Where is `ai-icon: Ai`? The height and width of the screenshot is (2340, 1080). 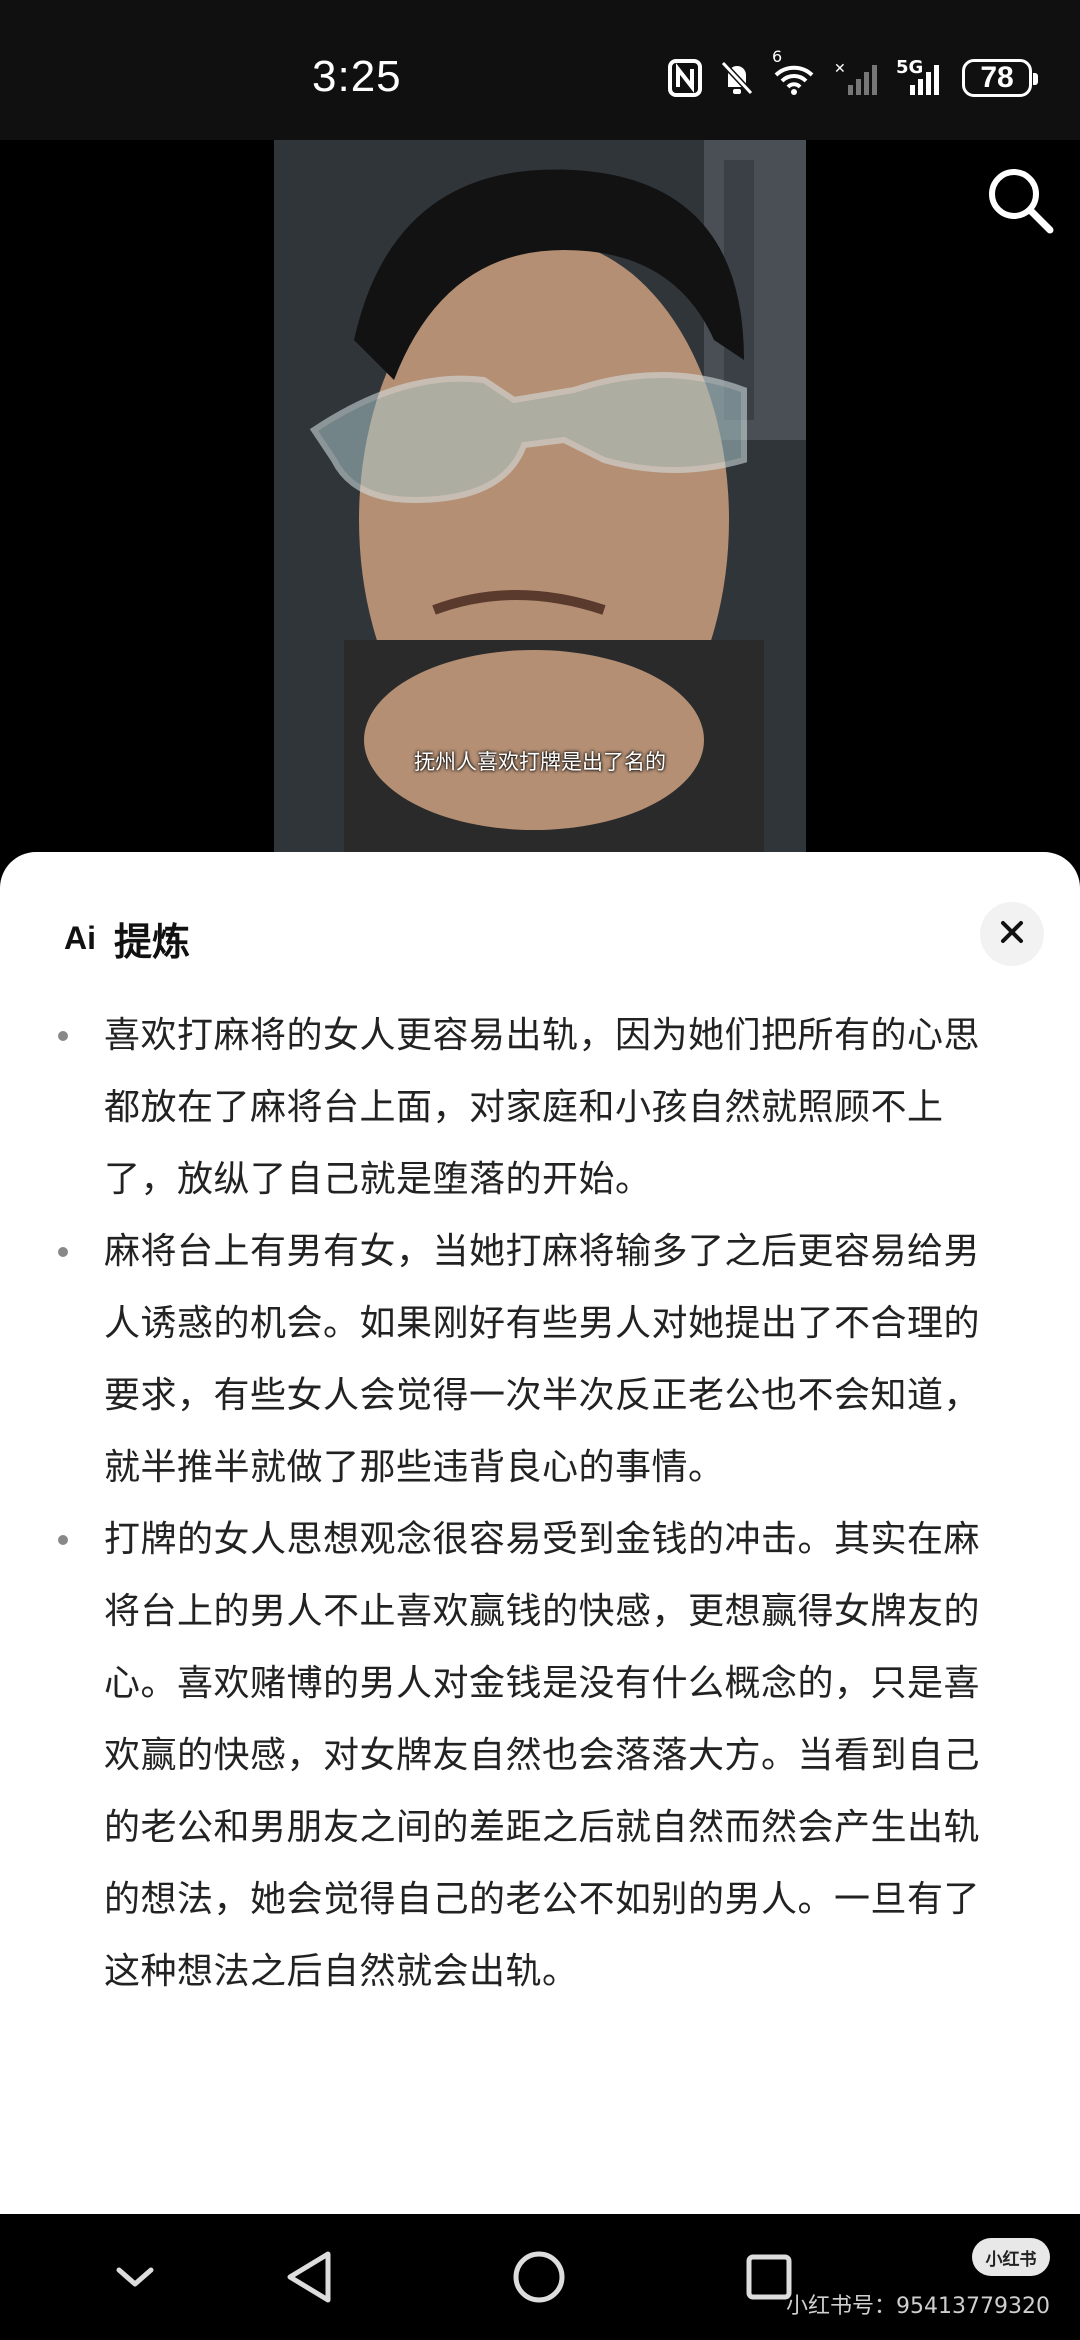
ai-icon: Ai is located at coordinates (80, 937).